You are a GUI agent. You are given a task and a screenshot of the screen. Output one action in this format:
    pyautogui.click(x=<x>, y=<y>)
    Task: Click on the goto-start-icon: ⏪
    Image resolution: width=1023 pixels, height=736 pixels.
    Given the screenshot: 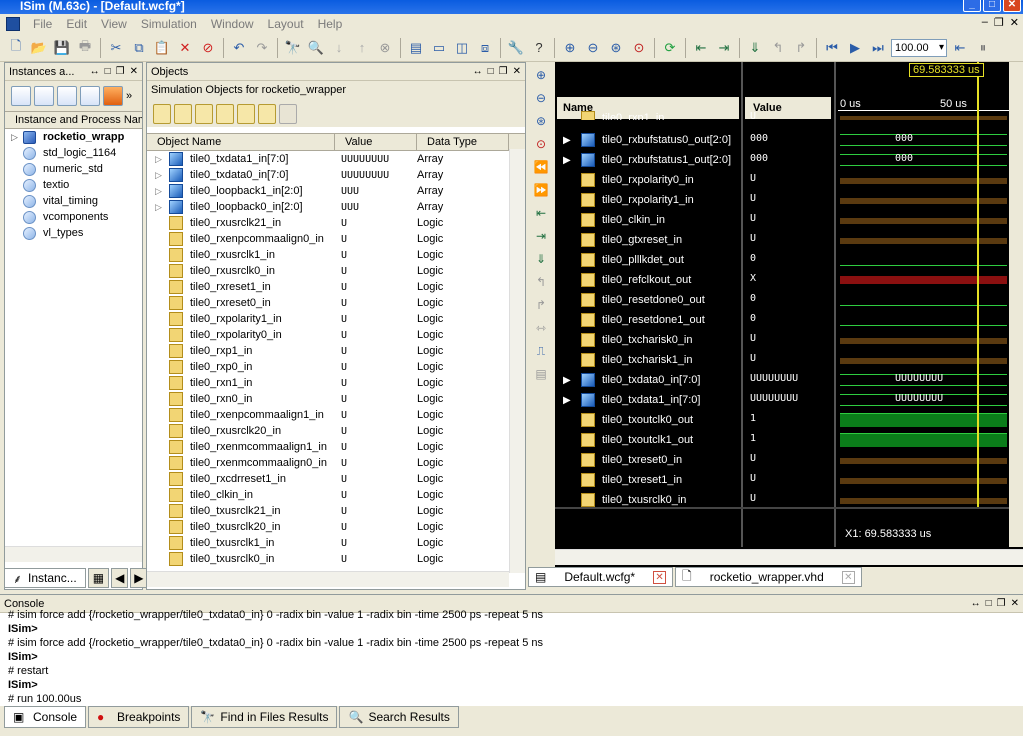 What is the action you would take?
    pyautogui.click(x=541, y=167)
    